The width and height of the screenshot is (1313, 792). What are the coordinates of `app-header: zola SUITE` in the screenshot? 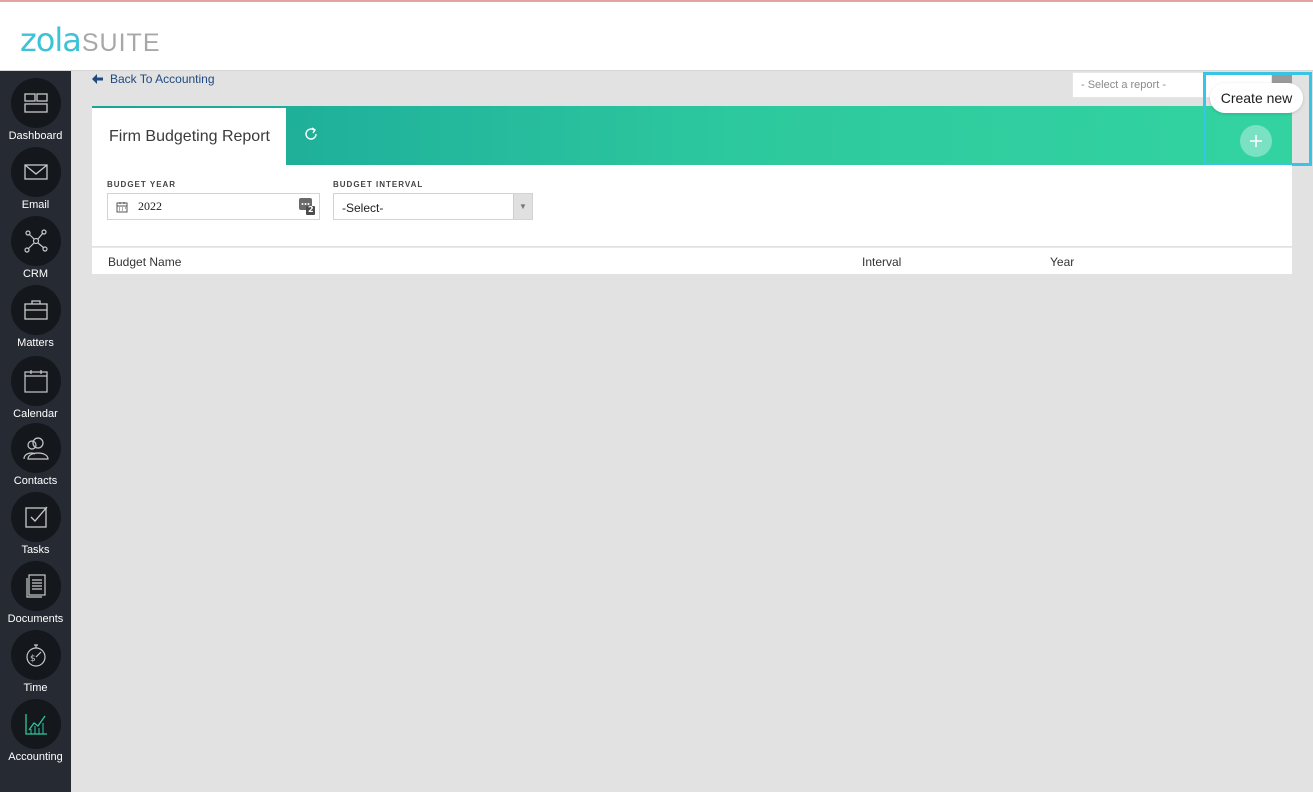 It's located at (656, 36).